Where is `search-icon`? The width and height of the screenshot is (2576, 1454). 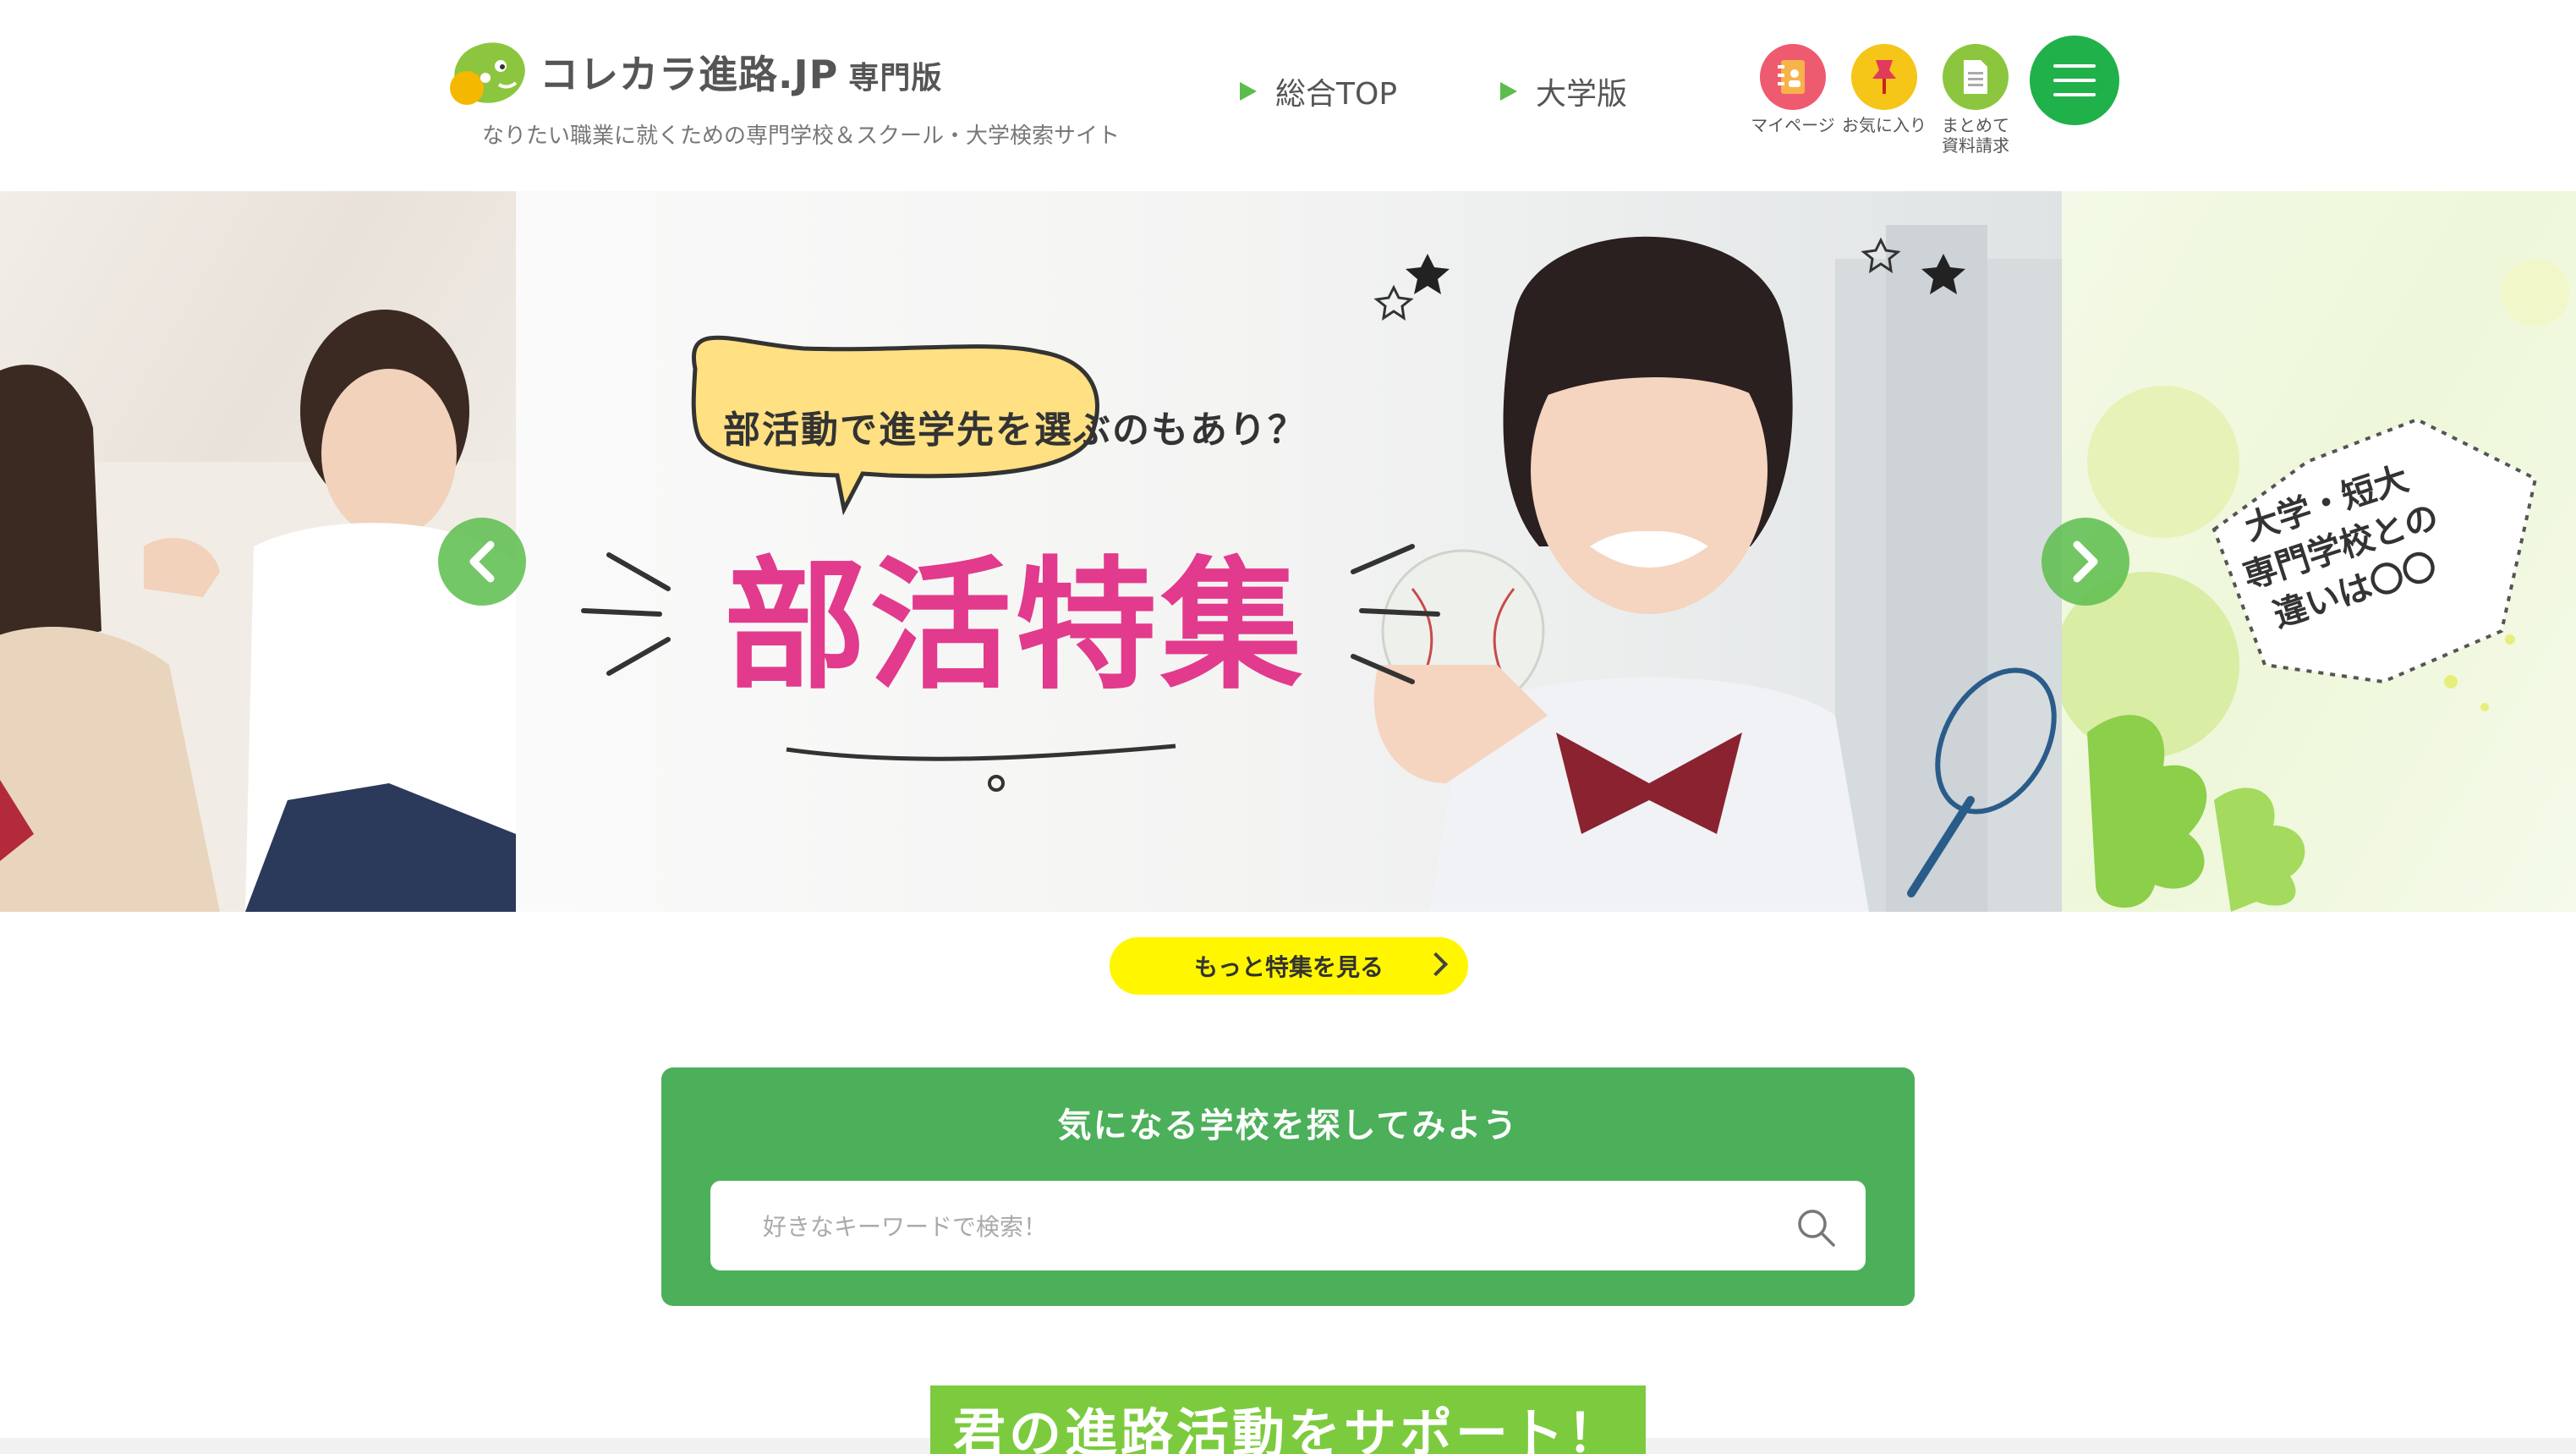 search-icon is located at coordinates (1816, 1227).